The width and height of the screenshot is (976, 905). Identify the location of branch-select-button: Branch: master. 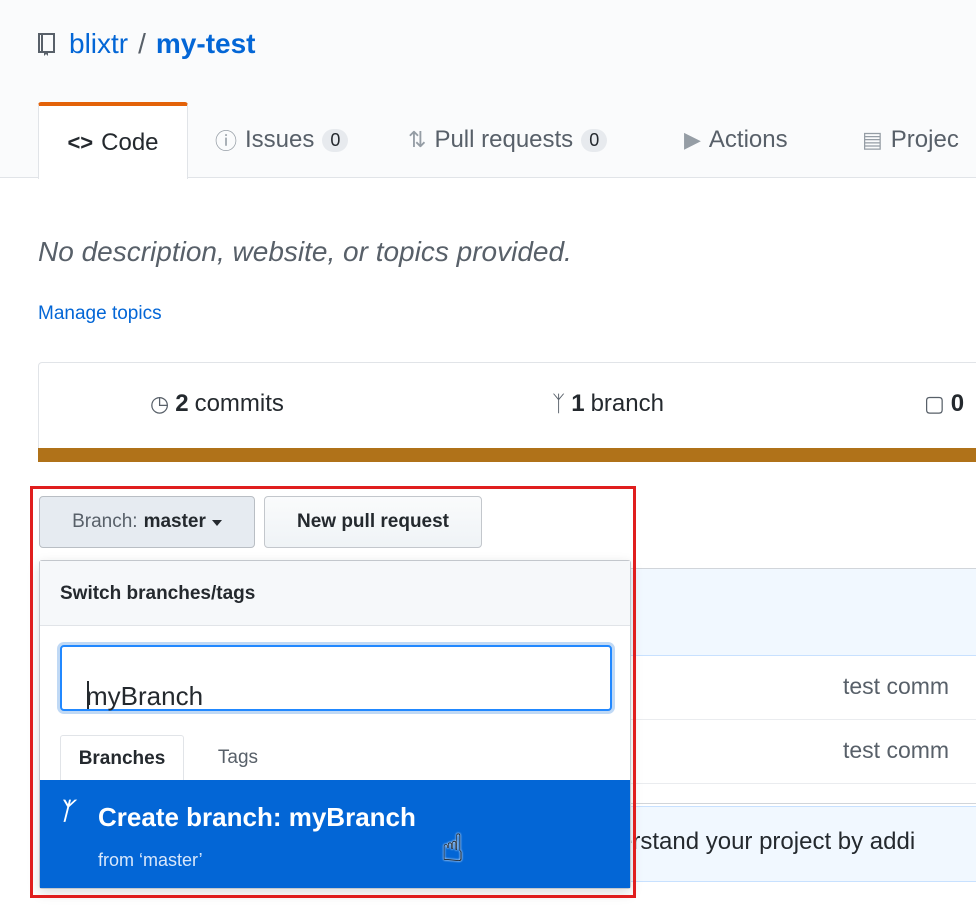
(147, 522).